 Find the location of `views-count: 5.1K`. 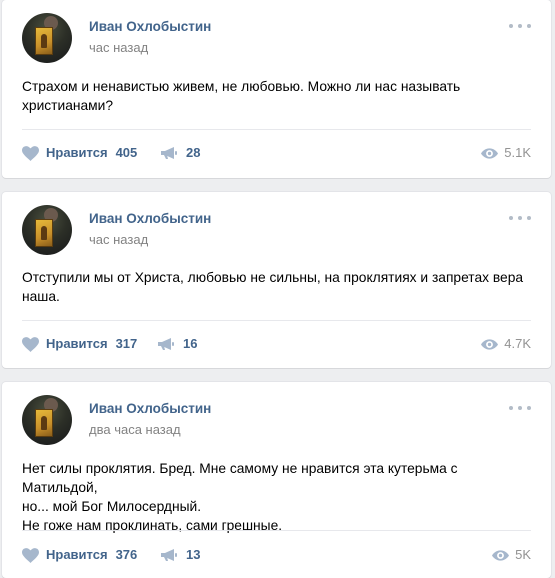

views-count: 5.1K is located at coordinates (517, 152).